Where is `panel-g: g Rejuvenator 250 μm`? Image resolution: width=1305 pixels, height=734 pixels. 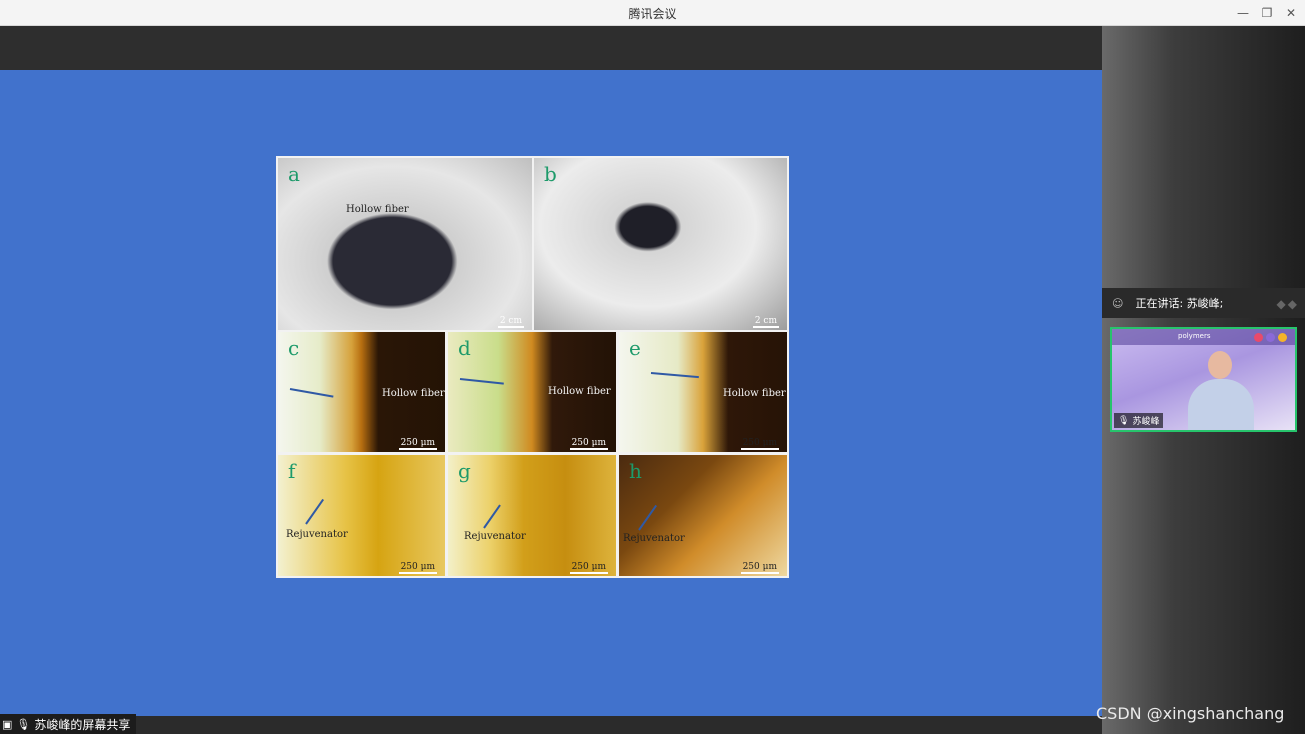 panel-g: g Rejuvenator 250 μm is located at coordinates (532, 515).